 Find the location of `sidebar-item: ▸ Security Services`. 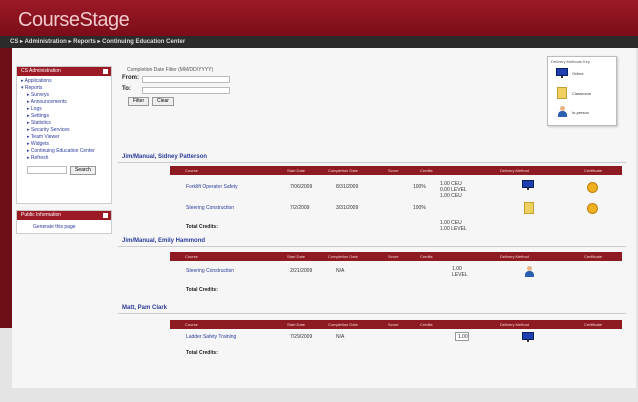

sidebar-item: ▸ Security Services is located at coordinates (64, 130).